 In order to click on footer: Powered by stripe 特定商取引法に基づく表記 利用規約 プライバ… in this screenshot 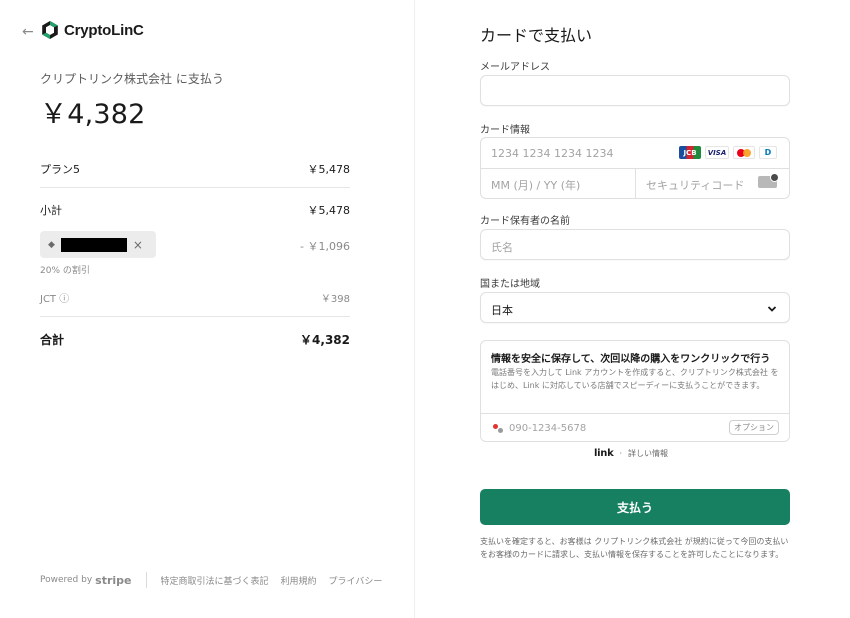, I will do `click(217, 580)`.